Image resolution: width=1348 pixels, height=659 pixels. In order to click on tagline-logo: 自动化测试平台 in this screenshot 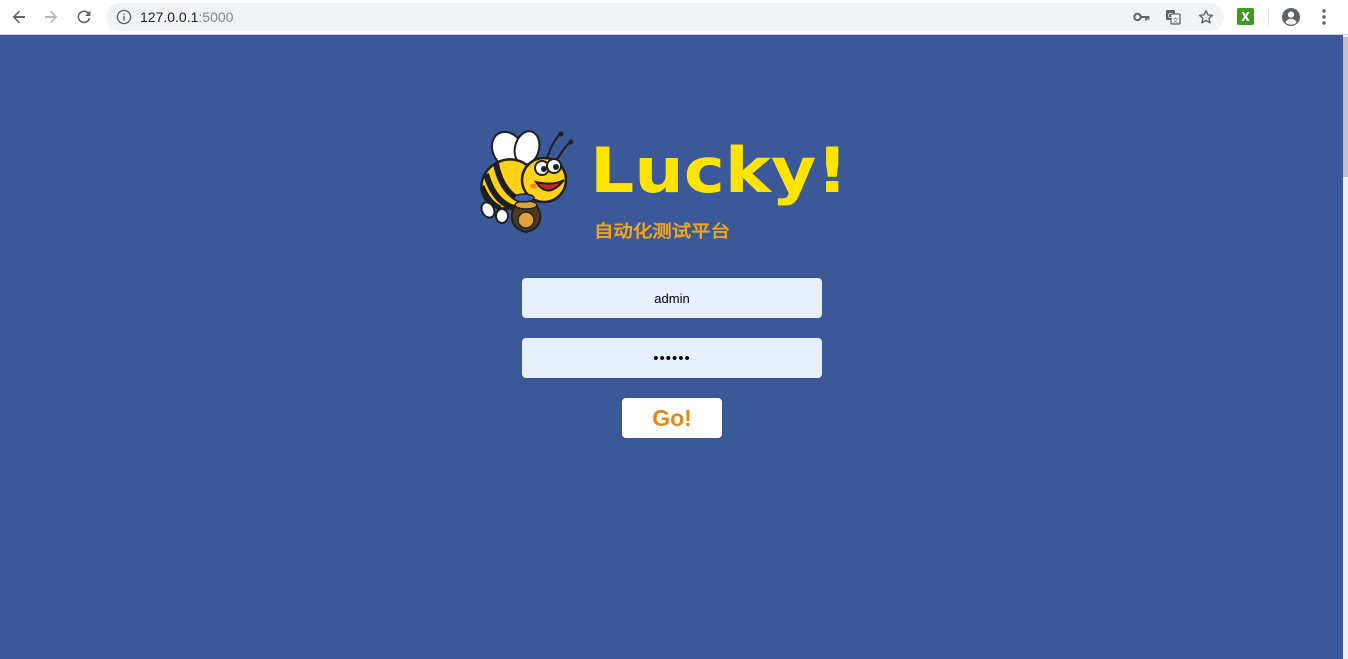, I will do `click(662, 231)`.